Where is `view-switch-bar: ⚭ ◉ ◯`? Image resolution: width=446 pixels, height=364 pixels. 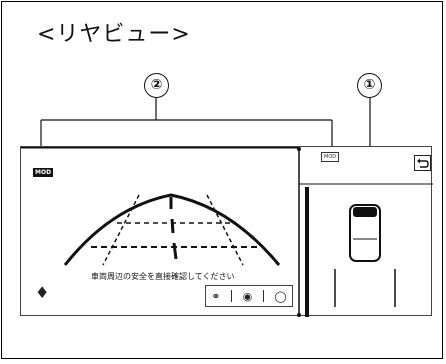
view-switch-bar: ⚭ ◉ ◯ is located at coordinates (249, 296).